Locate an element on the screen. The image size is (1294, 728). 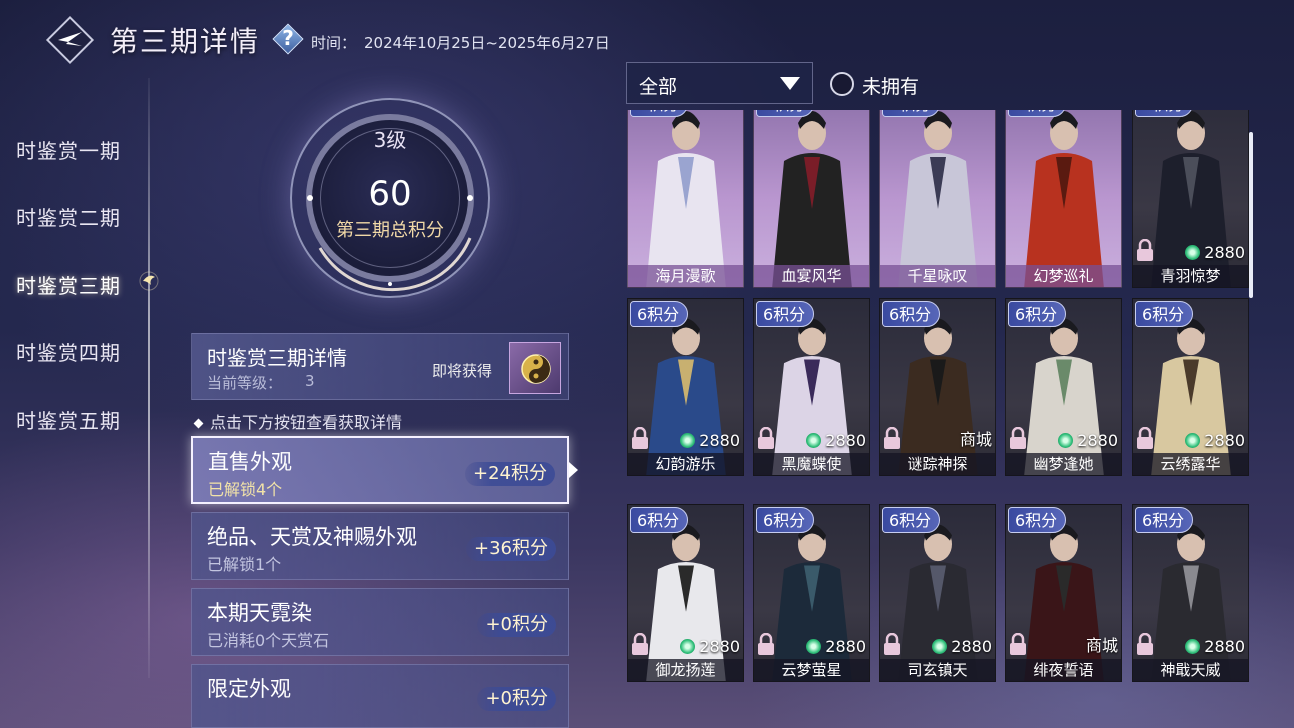
time-label: 时间： is located at coordinates (334, 43).